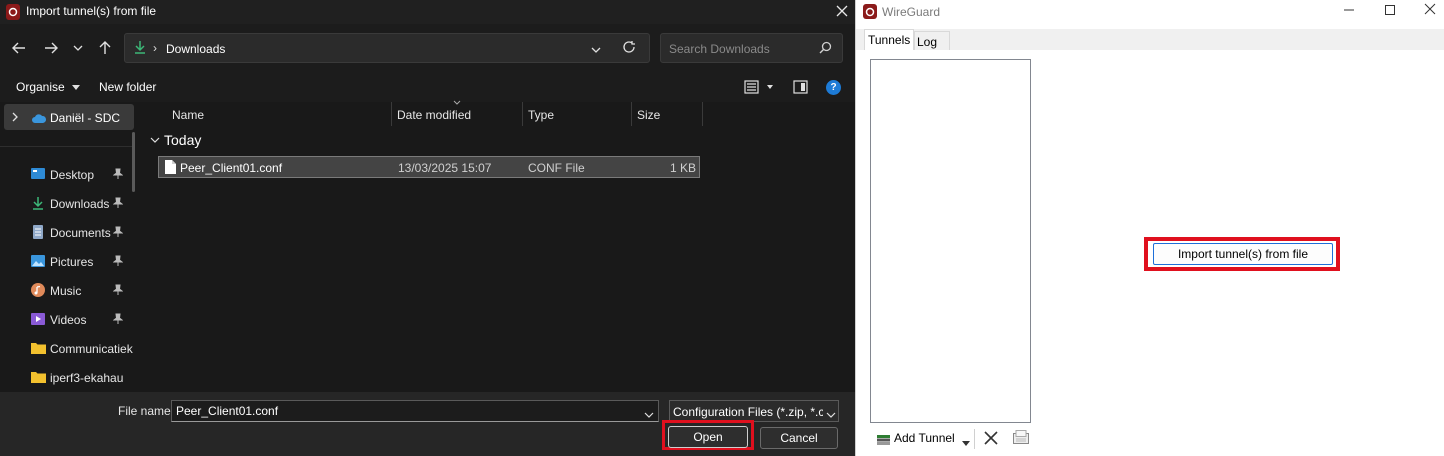 This screenshot has width=1444, height=456. Describe the element at coordinates (72, 262) in the screenshot. I see `sidebar-item-label: Pictures` at that location.